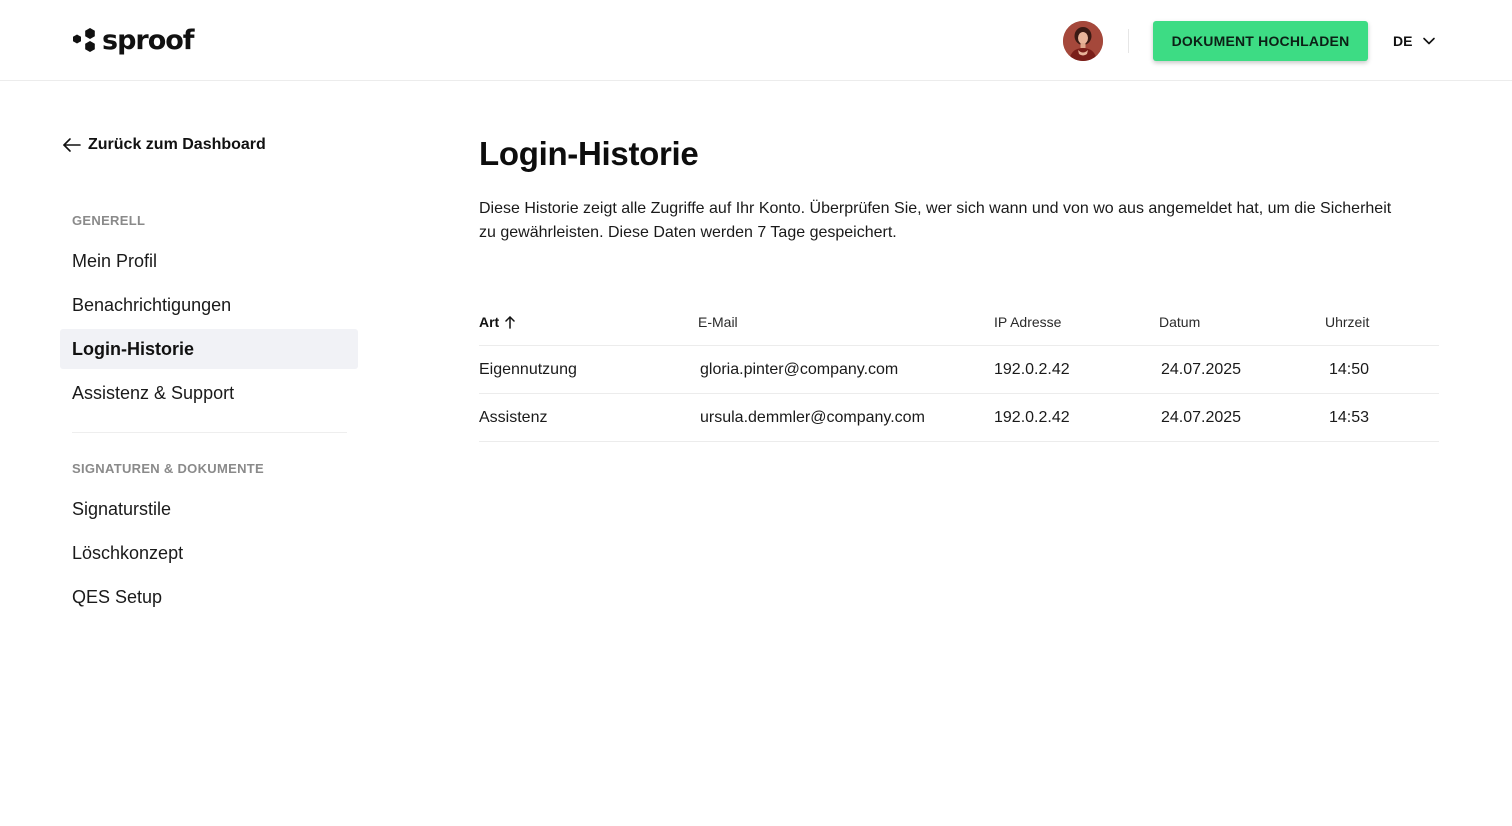 This screenshot has height=826, width=1512. What do you see at coordinates (756, 40) in the screenshot?
I see `top-header: sproof DOKUMENT HOCHLADEN DE` at bounding box center [756, 40].